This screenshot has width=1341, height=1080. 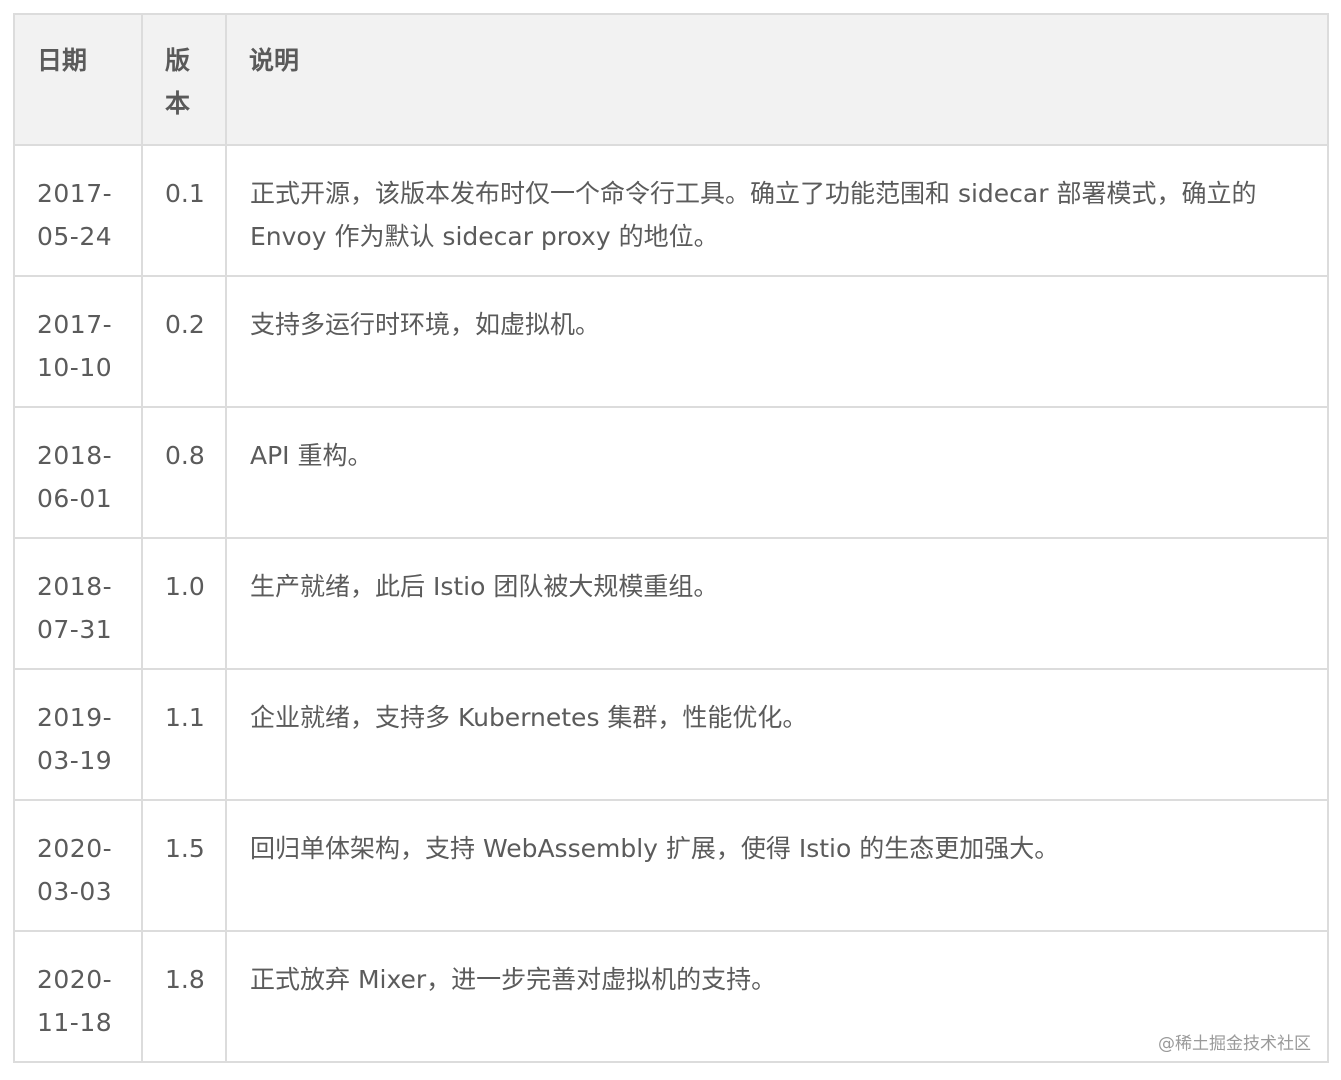 I want to click on header-row: 日期 版本 说明, so click(x=671, y=79).